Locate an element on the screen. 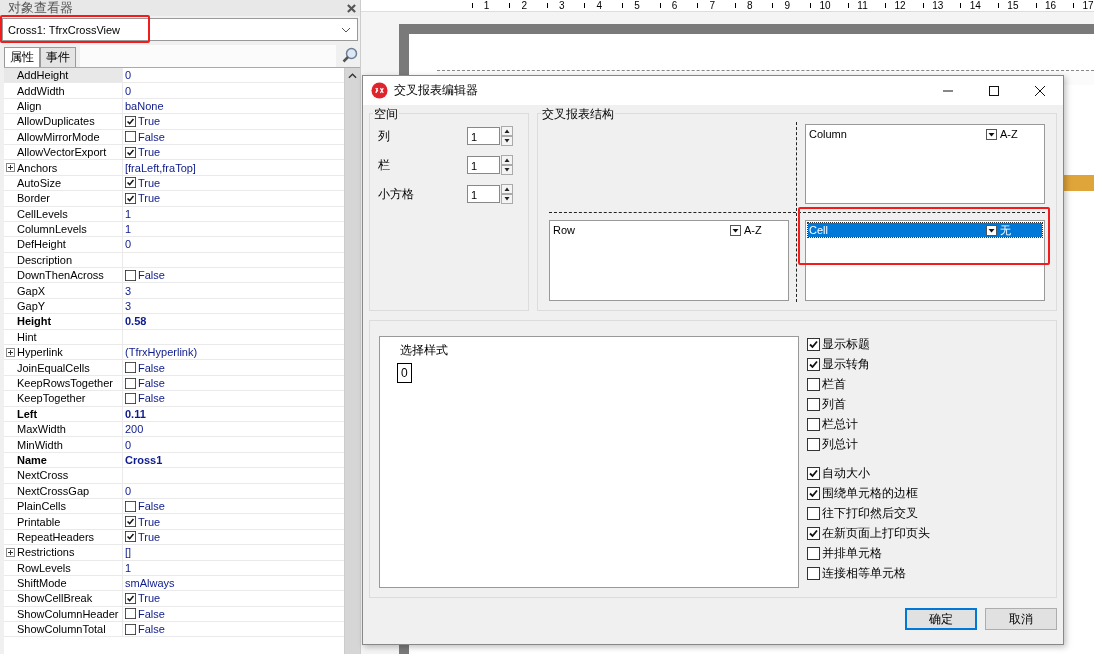 The image size is (1094, 654). style-tile: 0 is located at coordinates (404, 373).